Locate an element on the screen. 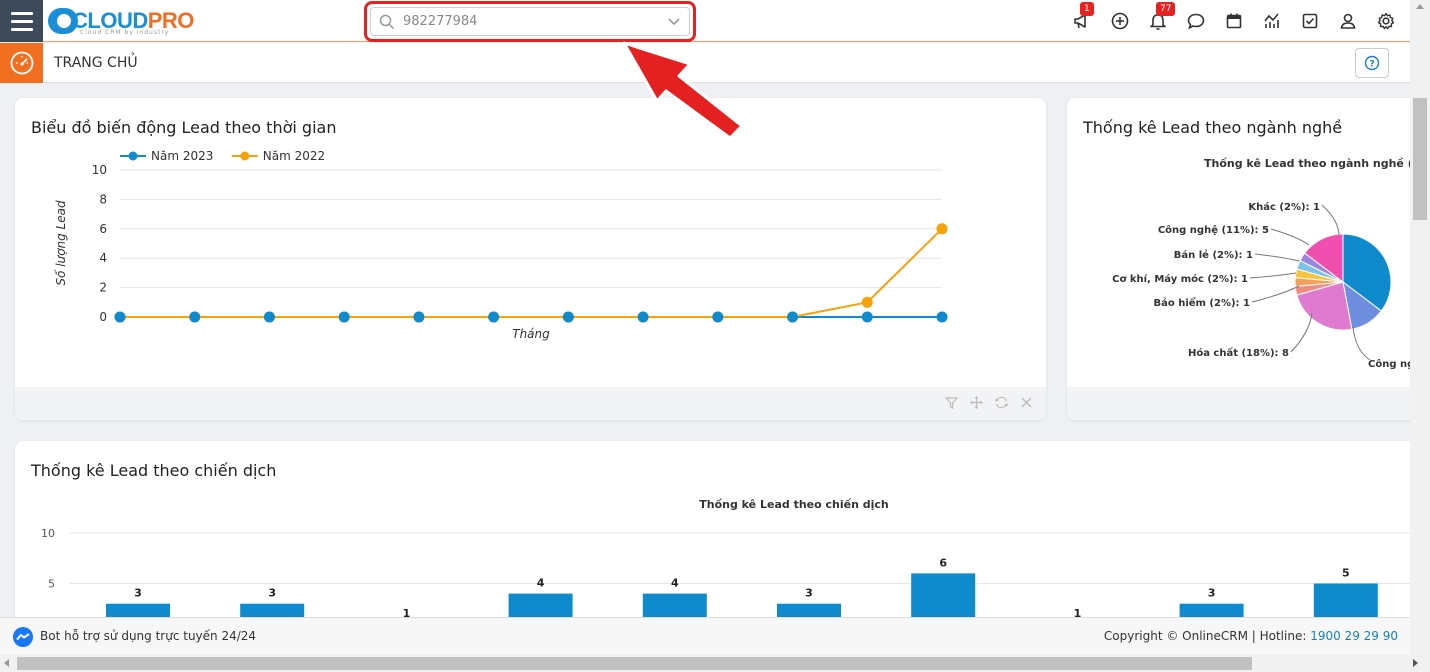 The image size is (1430, 672). scroll-right-icon is located at coordinates (1415, 663).